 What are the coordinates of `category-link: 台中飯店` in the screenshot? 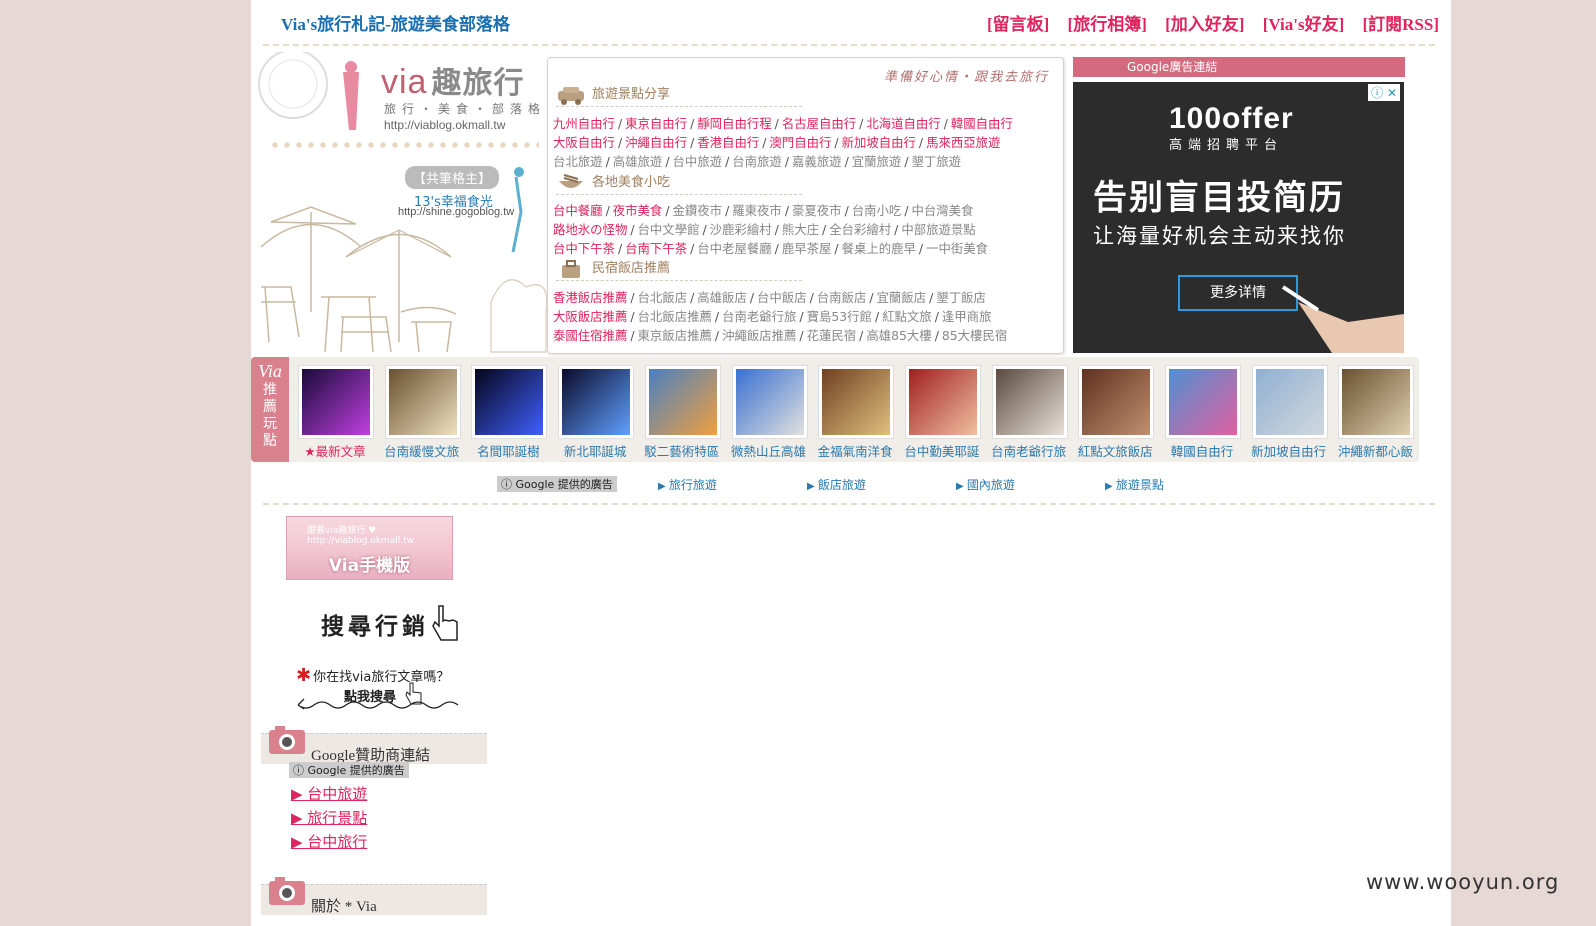 It's located at (782, 297).